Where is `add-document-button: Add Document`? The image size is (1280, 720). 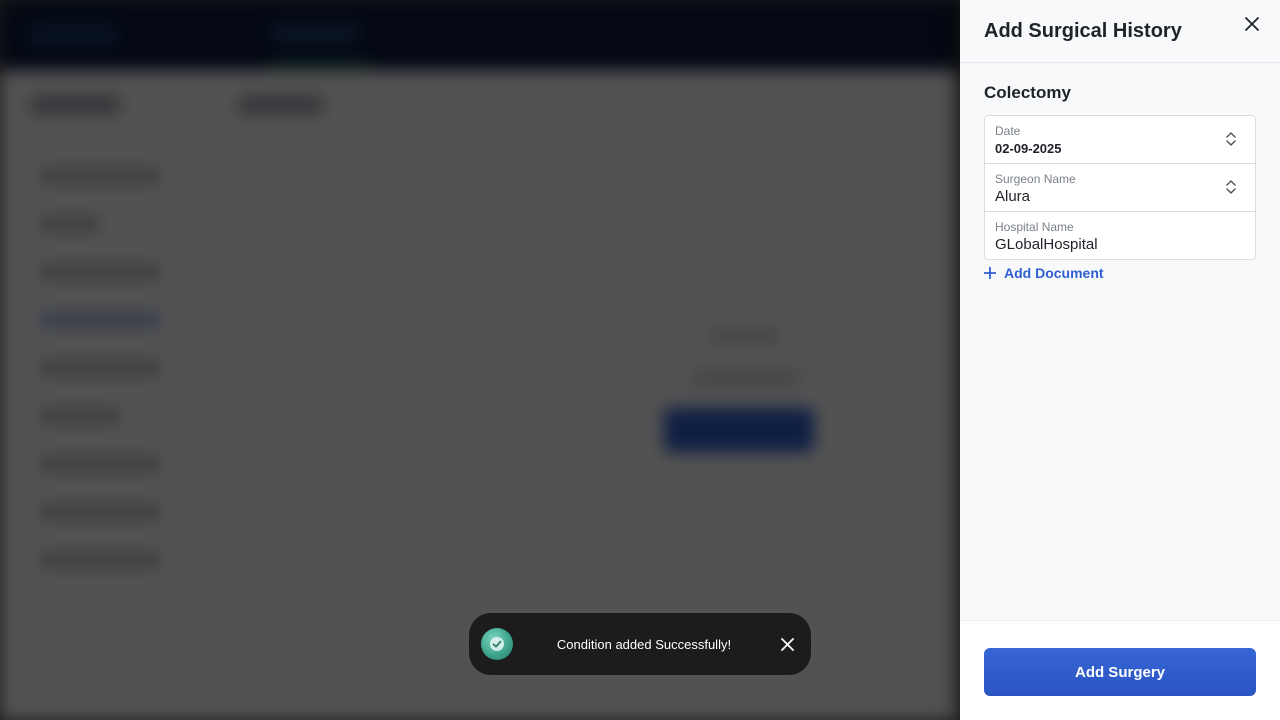 add-document-button: Add Document is located at coordinates (1044, 273).